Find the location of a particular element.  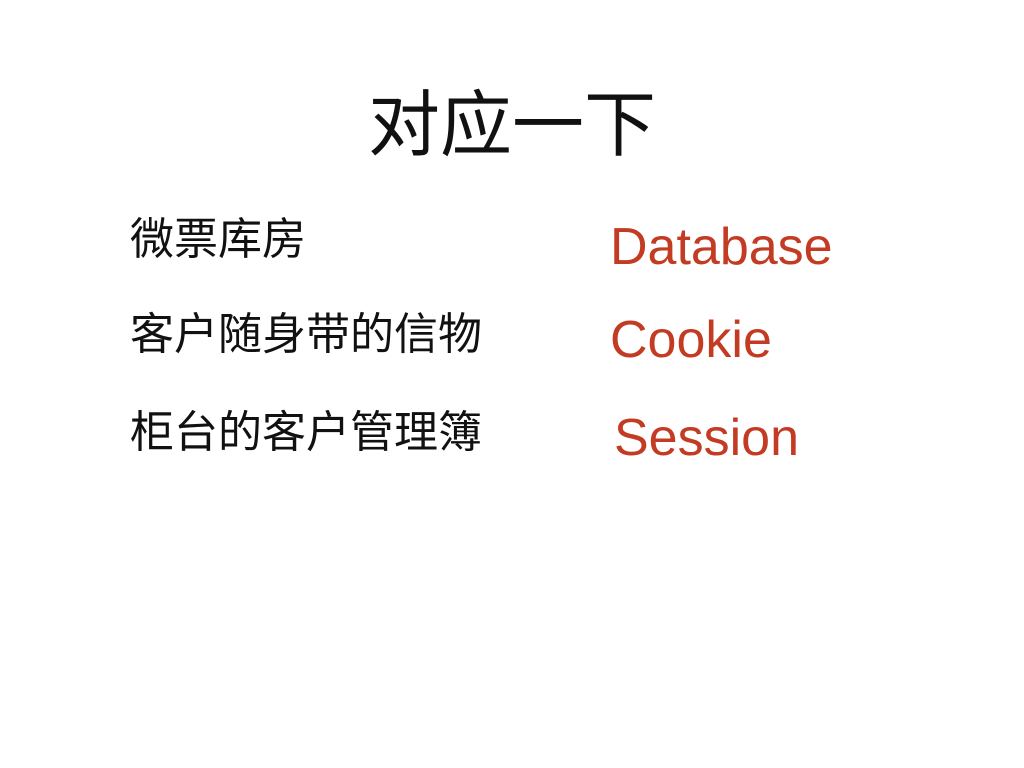

mapping-row-cookie: 客户随身带的信物 Cookie is located at coordinates (512, 340).